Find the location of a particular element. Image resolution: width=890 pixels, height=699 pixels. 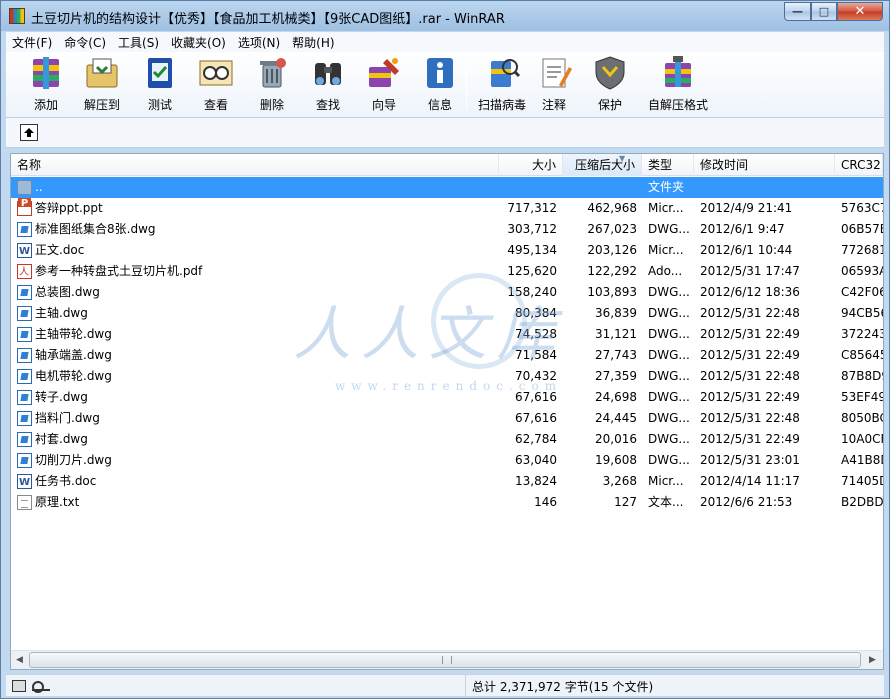

cell-crc32: 372243 is located at coordinates (862, 334).